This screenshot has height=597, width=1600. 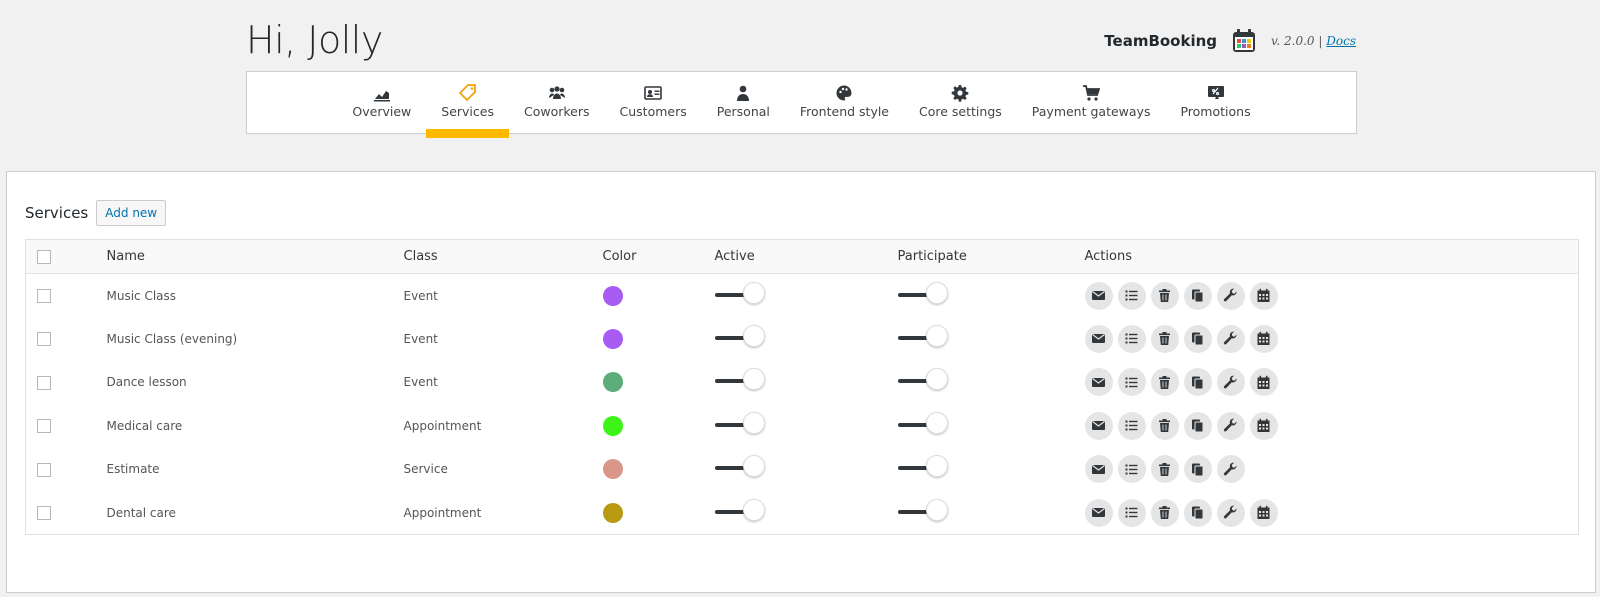 What do you see at coordinates (653, 102) in the screenshot?
I see `nav-customers: Customers` at bounding box center [653, 102].